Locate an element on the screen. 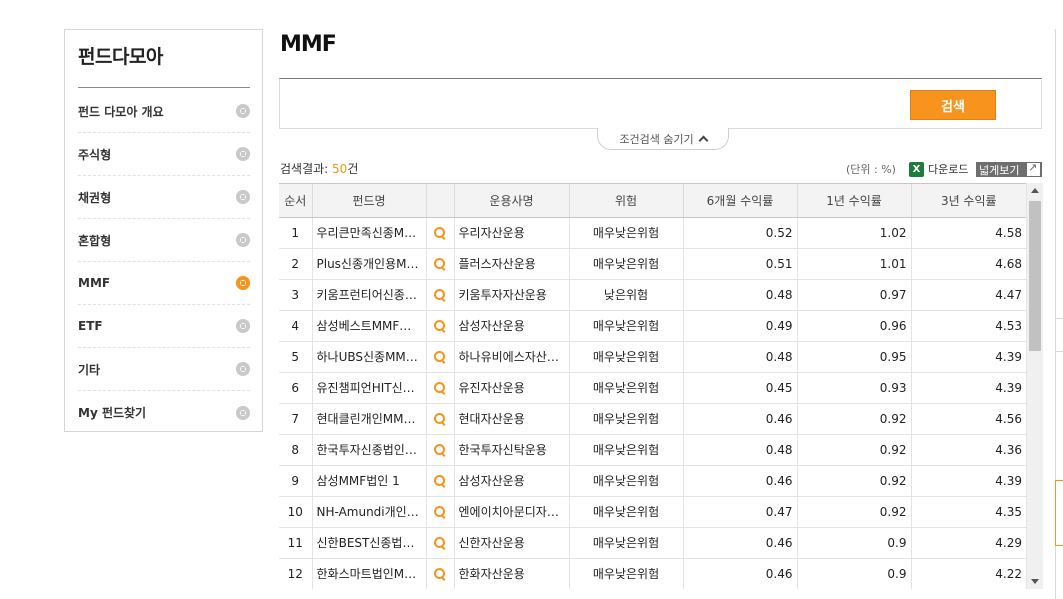 The image size is (1063, 599). table-row: 12 한화스마트법인M… 한화자산운용 매우낮은위험 0.46 0.9 4.22 is located at coordinates (652, 573).